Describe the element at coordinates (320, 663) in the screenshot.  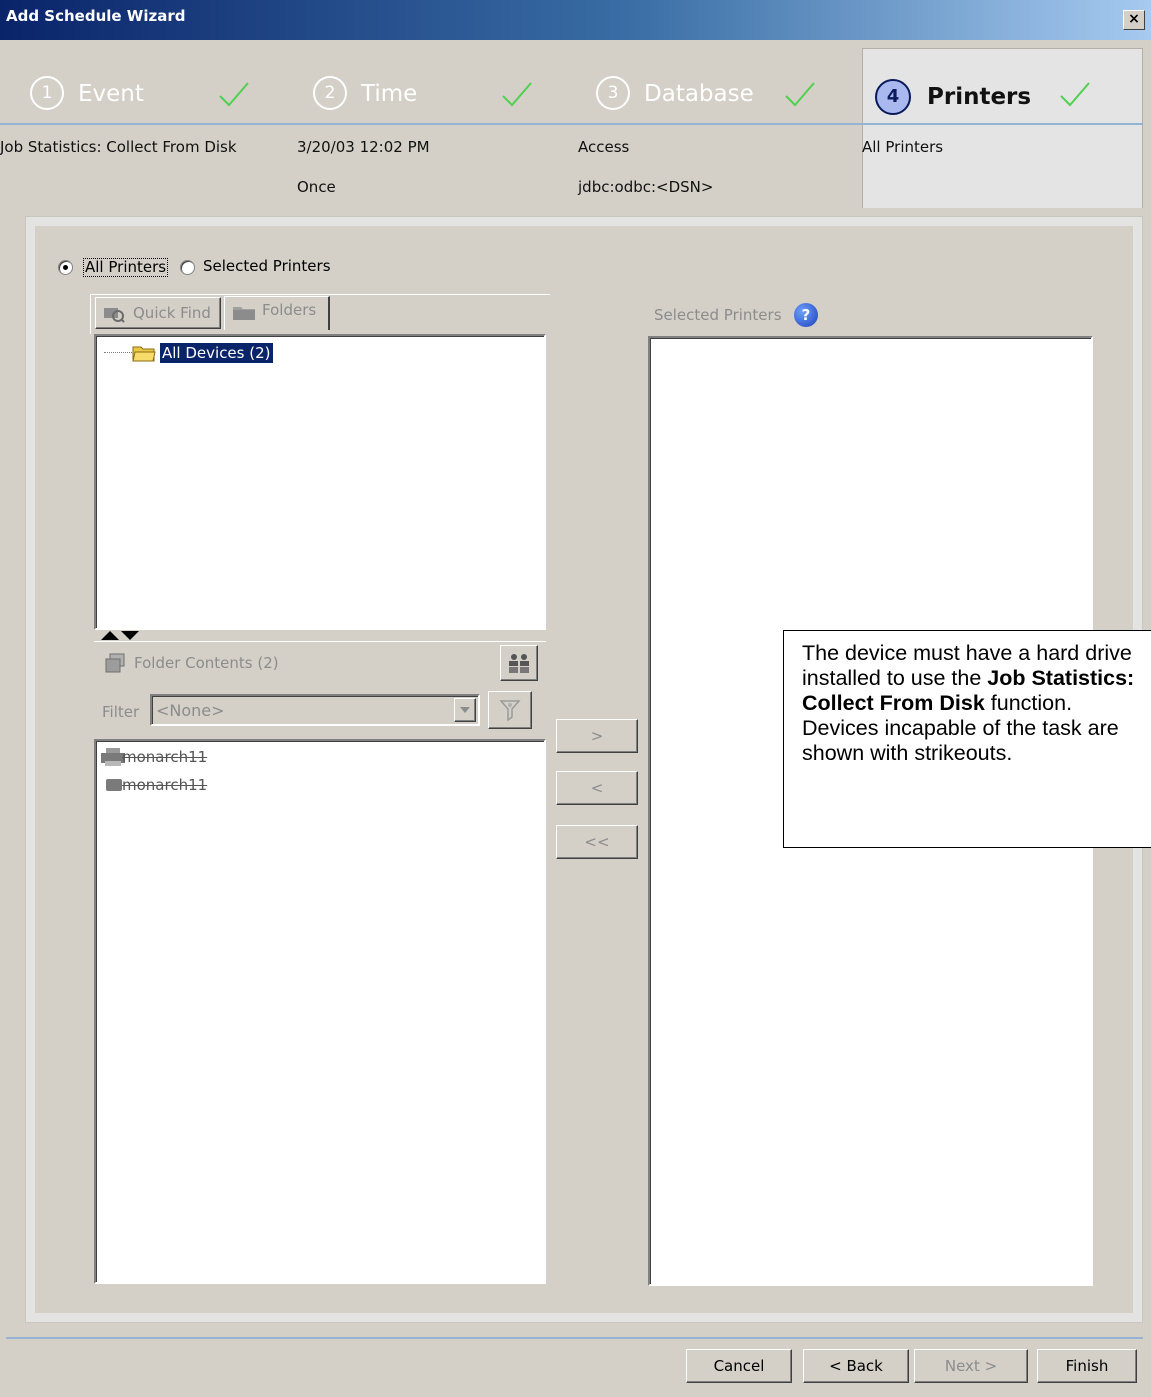
I see `folder-contents-header: Folder Contents (2)` at that location.